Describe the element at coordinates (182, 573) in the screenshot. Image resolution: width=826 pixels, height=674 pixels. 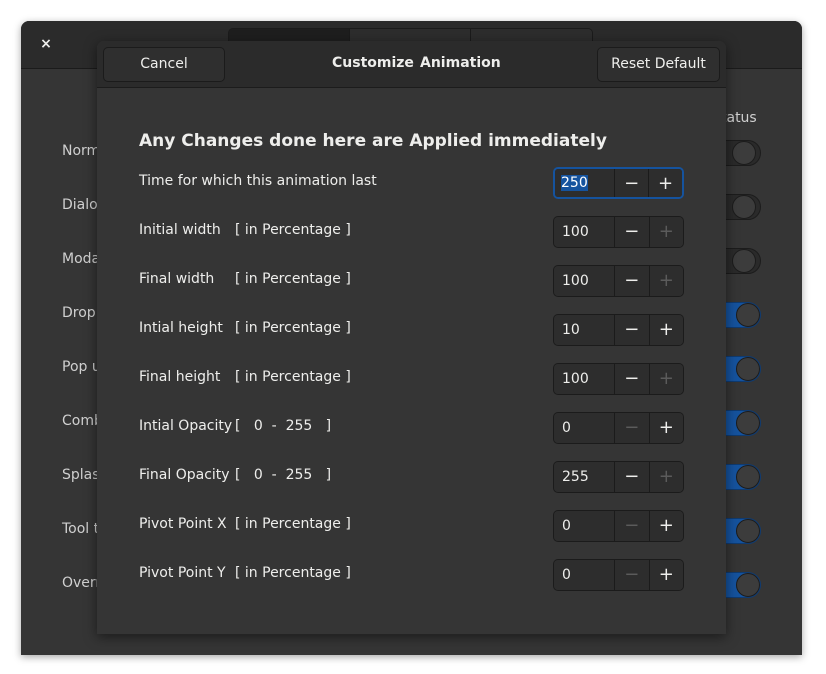
I see `setting-label-text: Pivot Point Y` at that location.